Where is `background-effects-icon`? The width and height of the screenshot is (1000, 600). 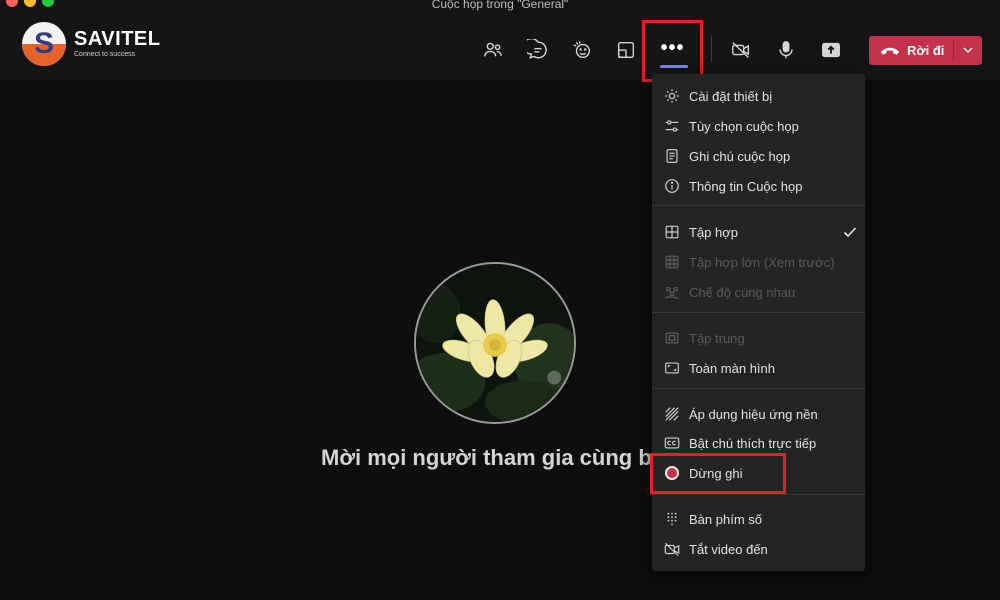
background-effects-icon is located at coordinates (672, 414).